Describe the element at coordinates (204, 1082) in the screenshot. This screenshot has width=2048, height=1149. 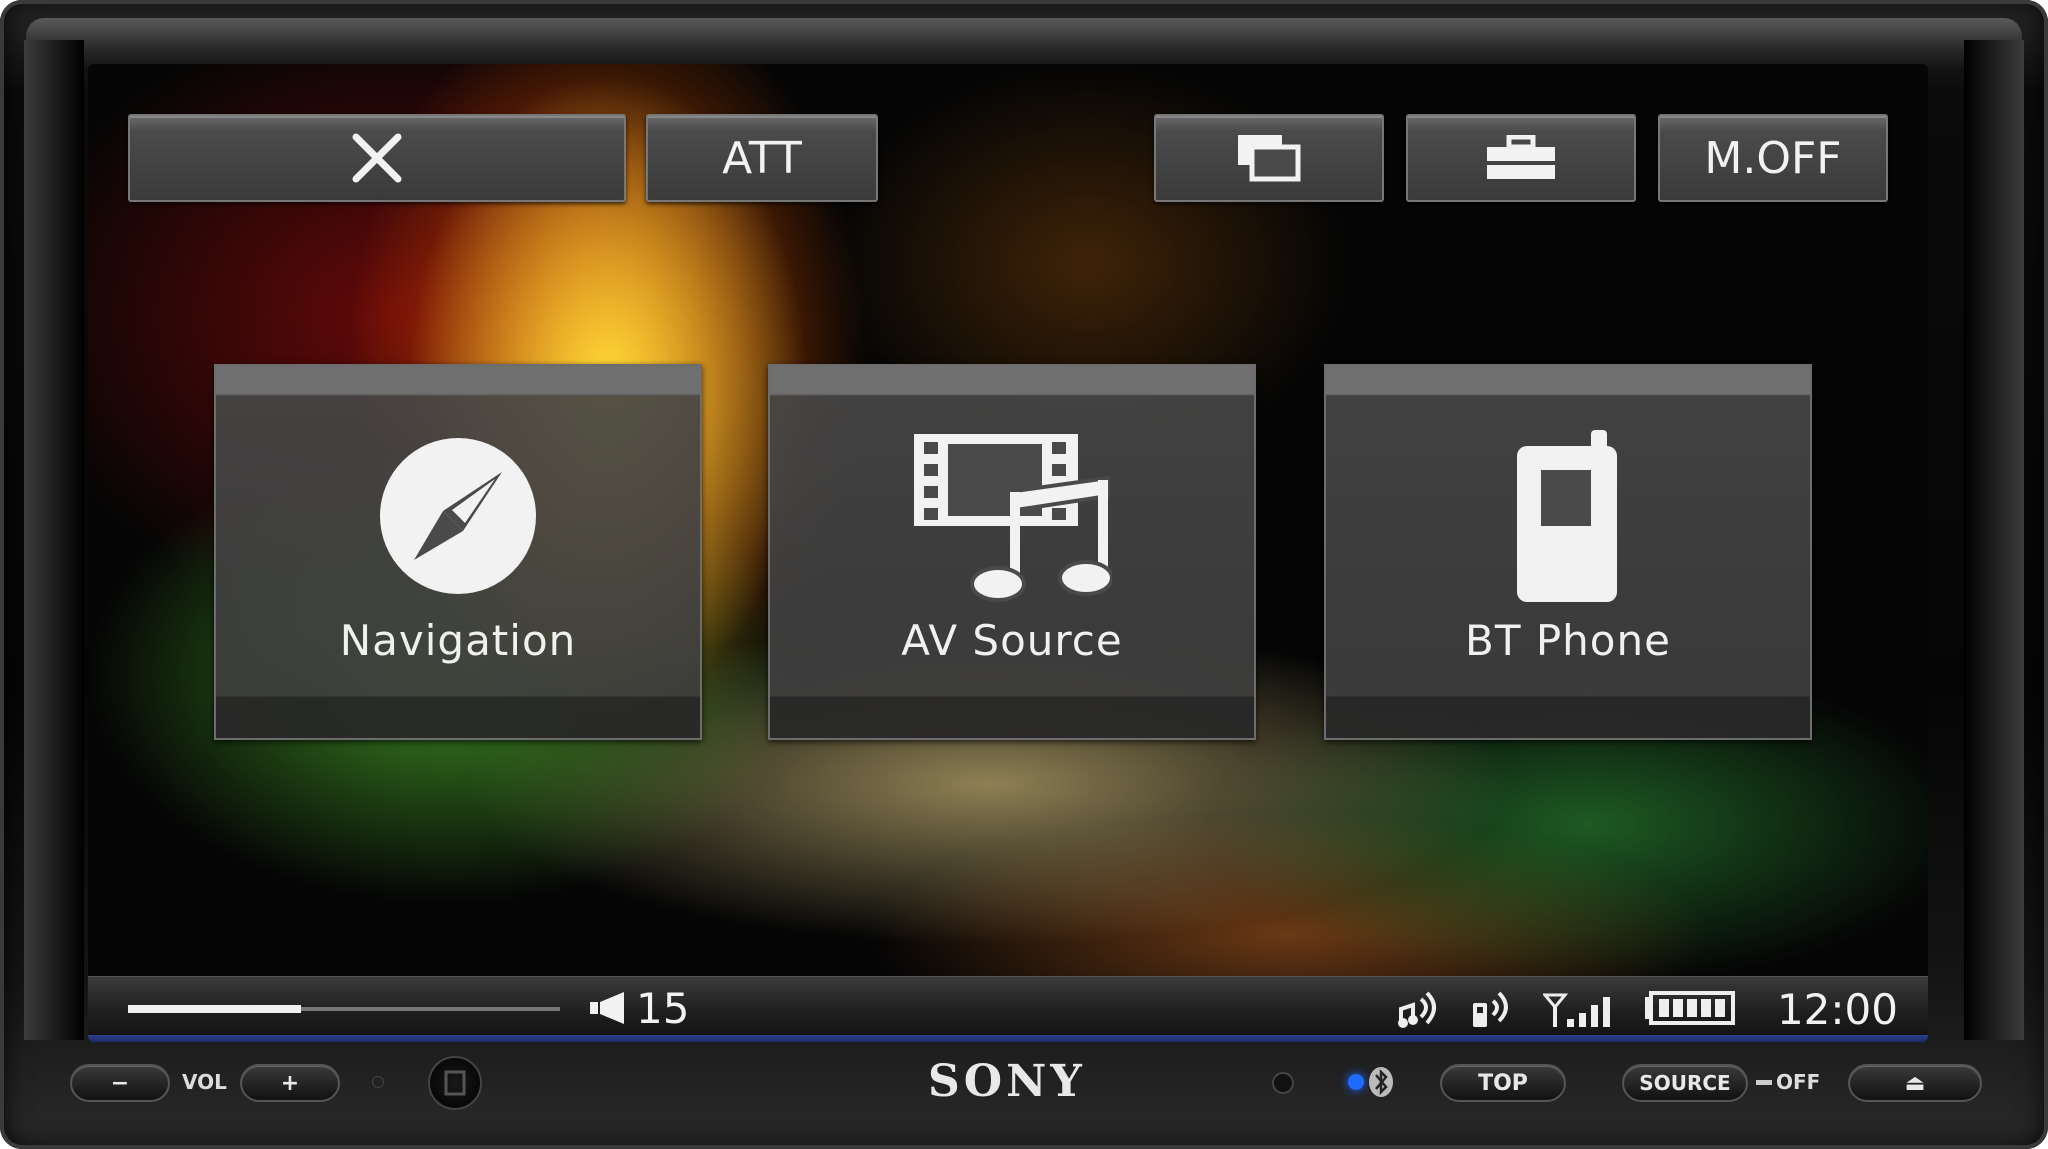
I see `vol-label: VOL` at that location.